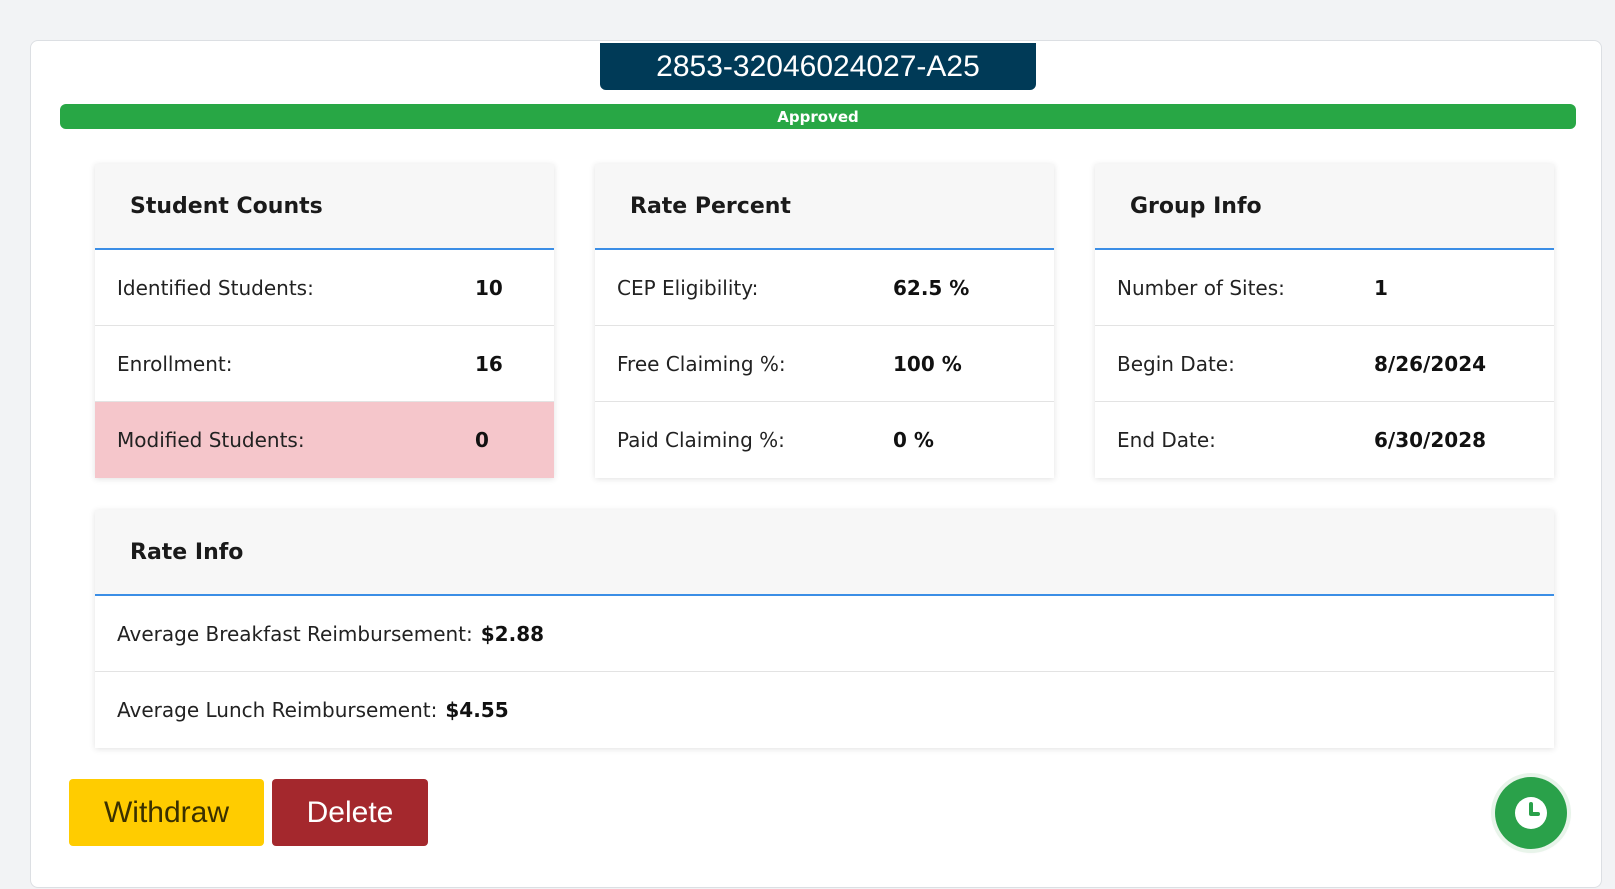 The image size is (1615, 889). Describe the element at coordinates (824, 634) in the screenshot. I see `breakfast-reimbursement-row: Average Breakfast Reimbursement: $2.88` at that location.